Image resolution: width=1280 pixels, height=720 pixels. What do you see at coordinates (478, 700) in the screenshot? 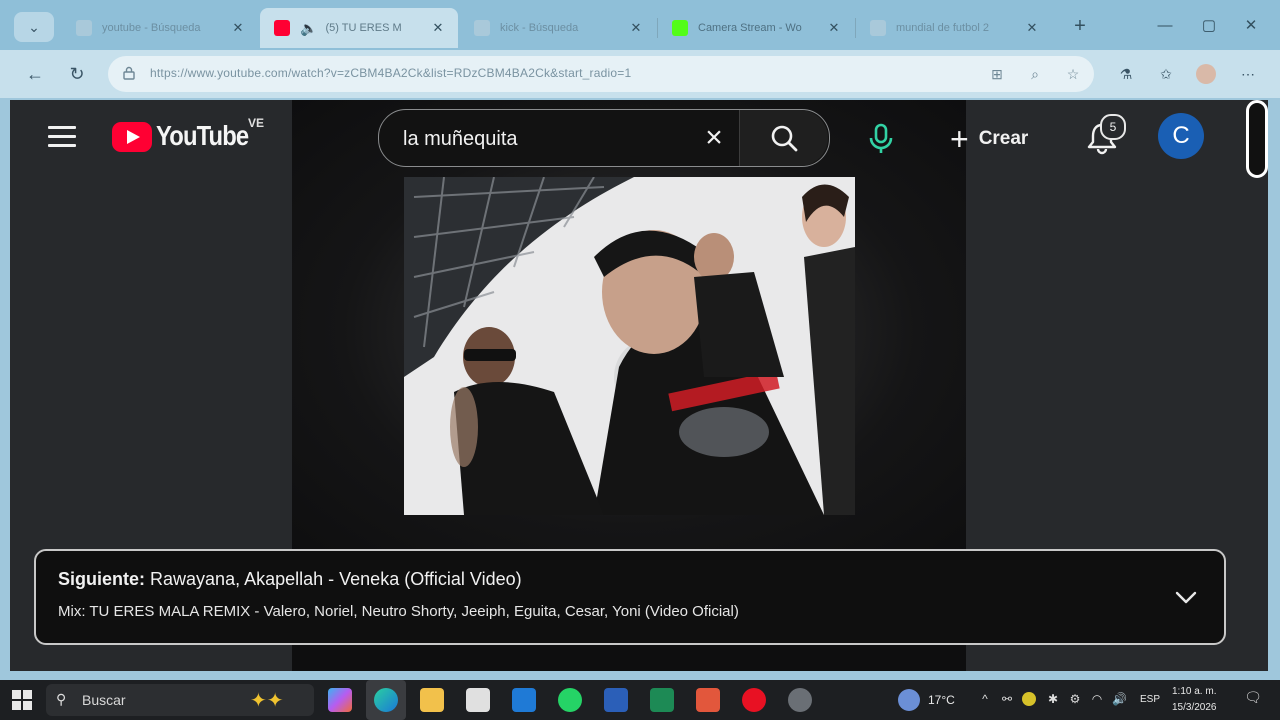
I see `store-icon` at bounding box center [478, 700].